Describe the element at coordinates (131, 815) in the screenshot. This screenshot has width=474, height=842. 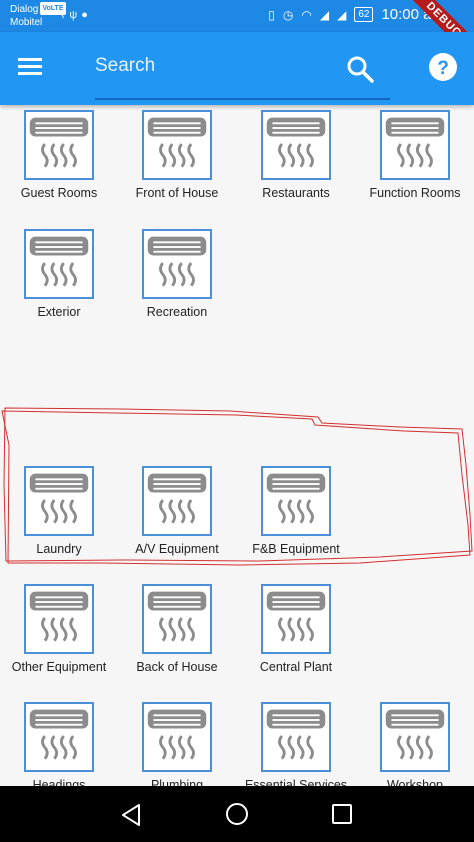
I see `back-triangle-icon` at that location.